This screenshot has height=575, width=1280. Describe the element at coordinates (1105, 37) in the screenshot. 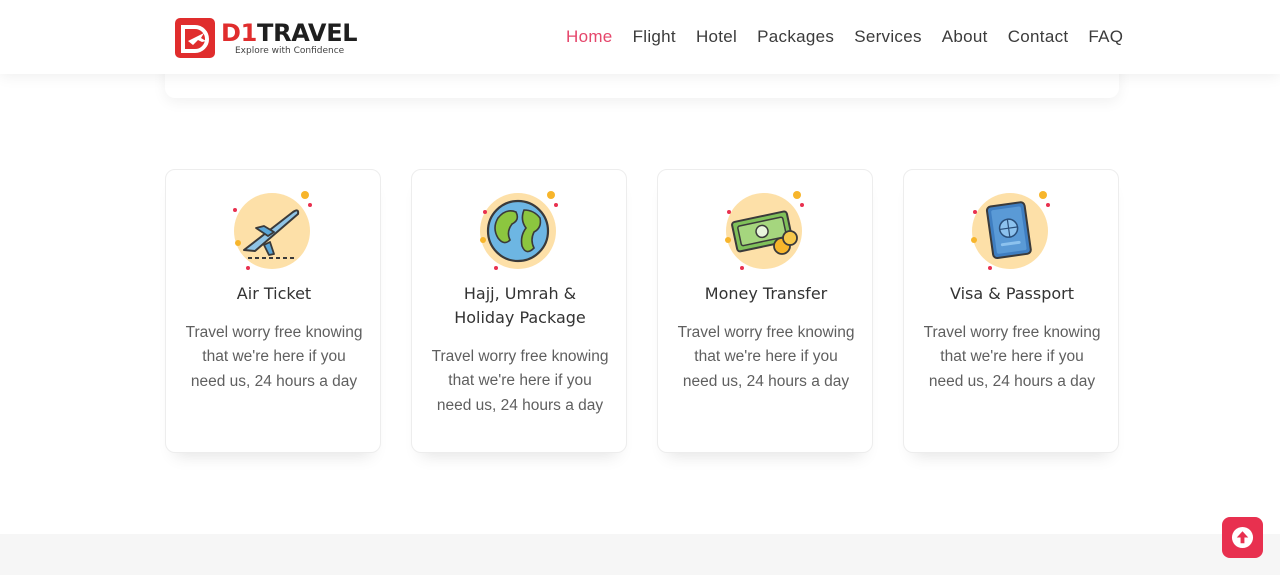

I see `nav-item-faq: FAQ` at that location.